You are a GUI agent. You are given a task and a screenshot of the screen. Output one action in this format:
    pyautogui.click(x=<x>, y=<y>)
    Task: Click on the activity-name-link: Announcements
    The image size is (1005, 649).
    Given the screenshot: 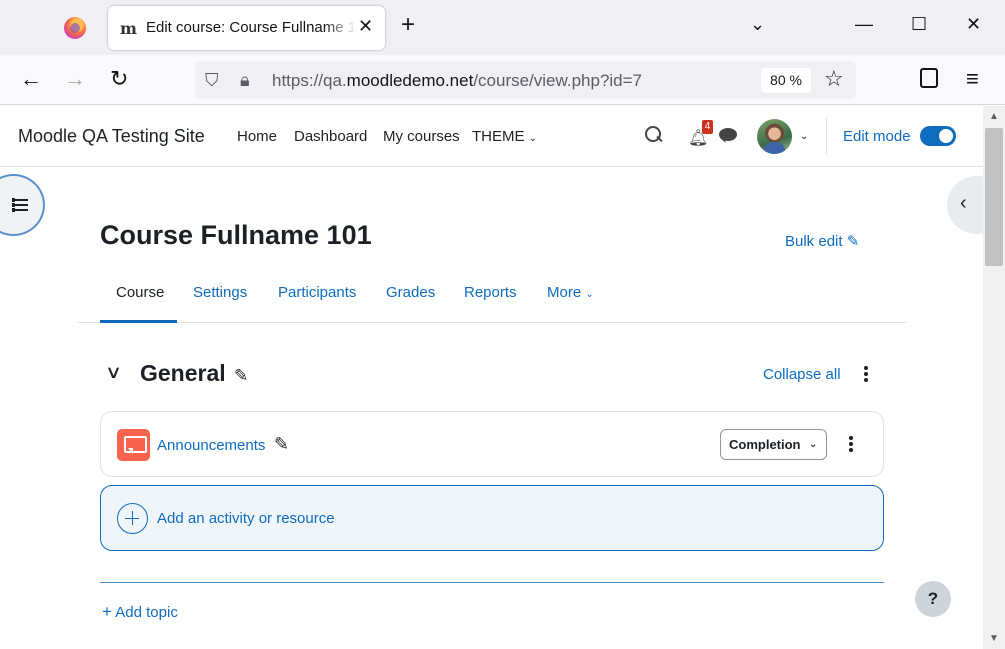 What is the action you would take?
    pyautogui.click(x=211, y=445)
    